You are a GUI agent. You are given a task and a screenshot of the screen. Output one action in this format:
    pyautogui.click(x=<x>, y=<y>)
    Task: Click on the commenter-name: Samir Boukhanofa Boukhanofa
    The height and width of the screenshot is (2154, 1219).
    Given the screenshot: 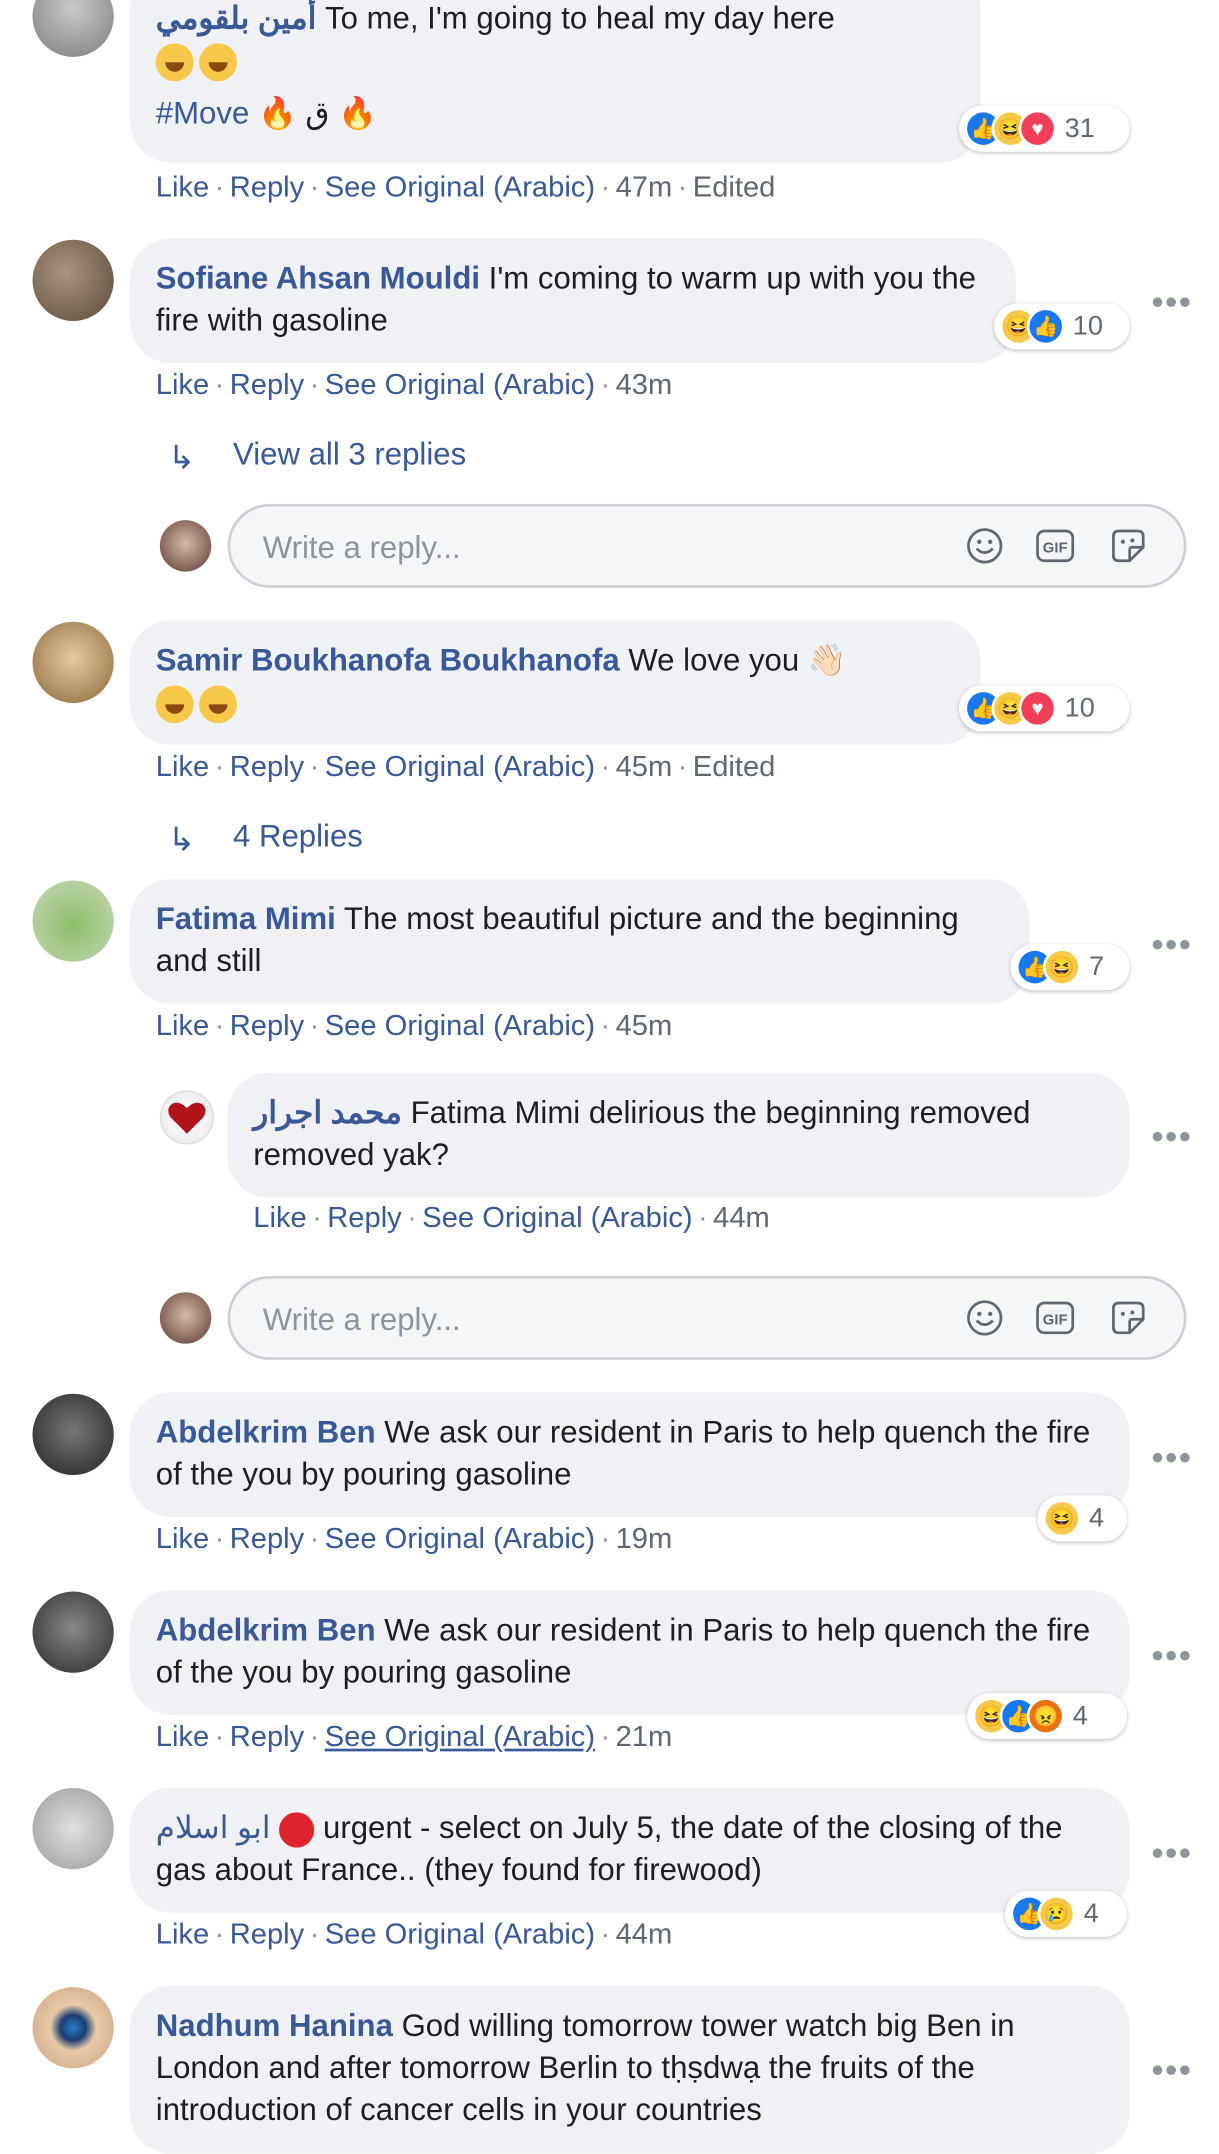 What is the action you would take?
    pyautogui.click(x=388, y=659)
    